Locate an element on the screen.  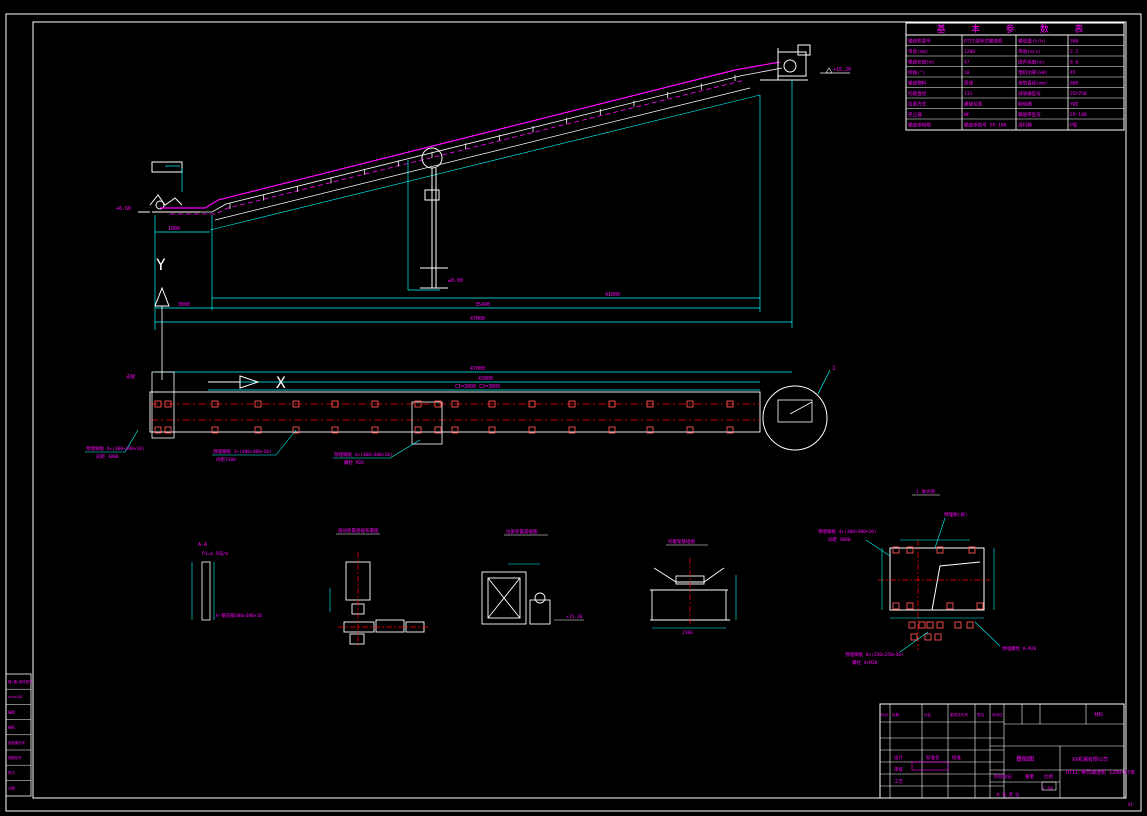
section-a-note2: H-钢支腿300×300×10 is located at coordinates (239, 615).